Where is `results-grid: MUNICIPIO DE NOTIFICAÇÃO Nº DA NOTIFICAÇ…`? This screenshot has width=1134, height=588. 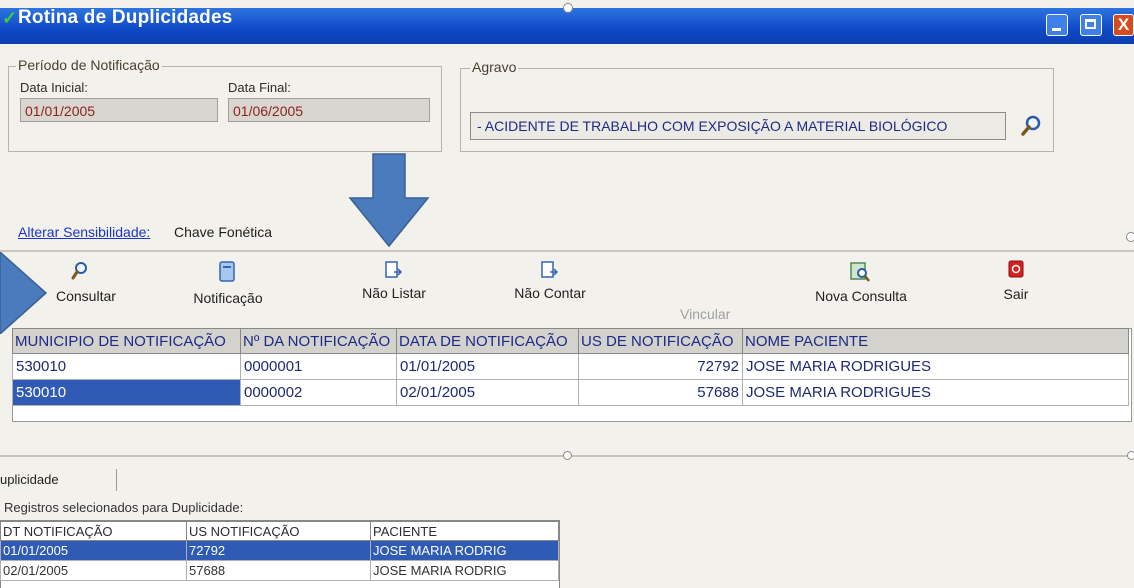
results-grid: MUNICIPIO DE NOTIFICAÇÃO Nº DA NOTIFICAÇ… is located at coordinates (570, 367).